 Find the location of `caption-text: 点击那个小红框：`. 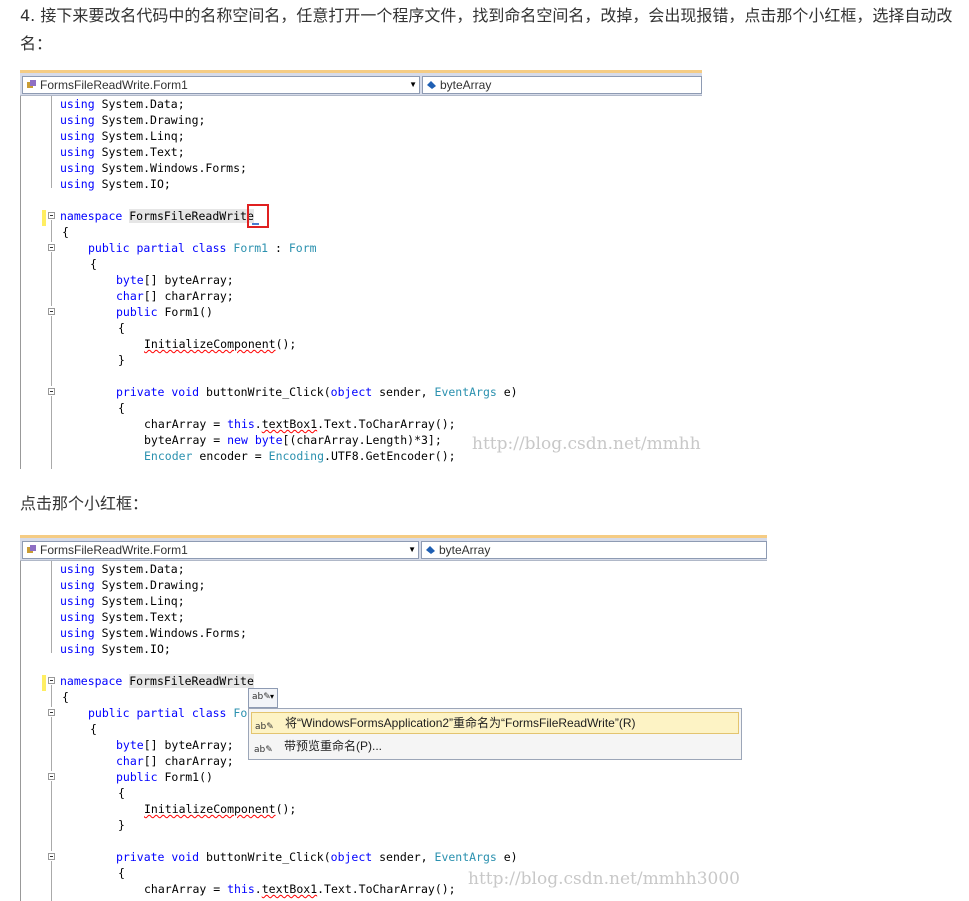

caption-text: 点击那个小红框： is located at coordinates (84, 503).